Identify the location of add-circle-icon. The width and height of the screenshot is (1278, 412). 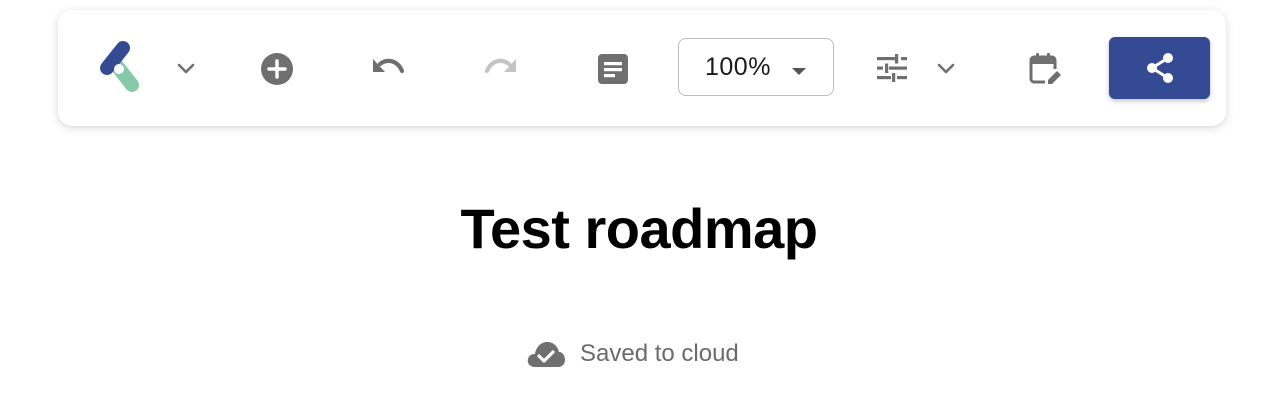
(277, 69).